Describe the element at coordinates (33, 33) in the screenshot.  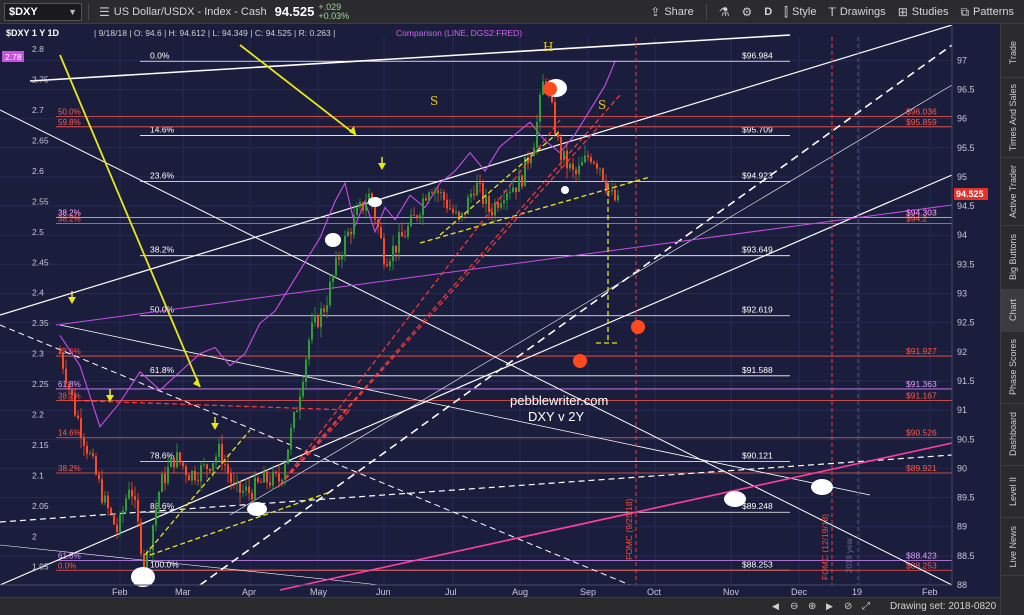
I see `legend-symbol: $DXY 1 Y 1D` at that location.